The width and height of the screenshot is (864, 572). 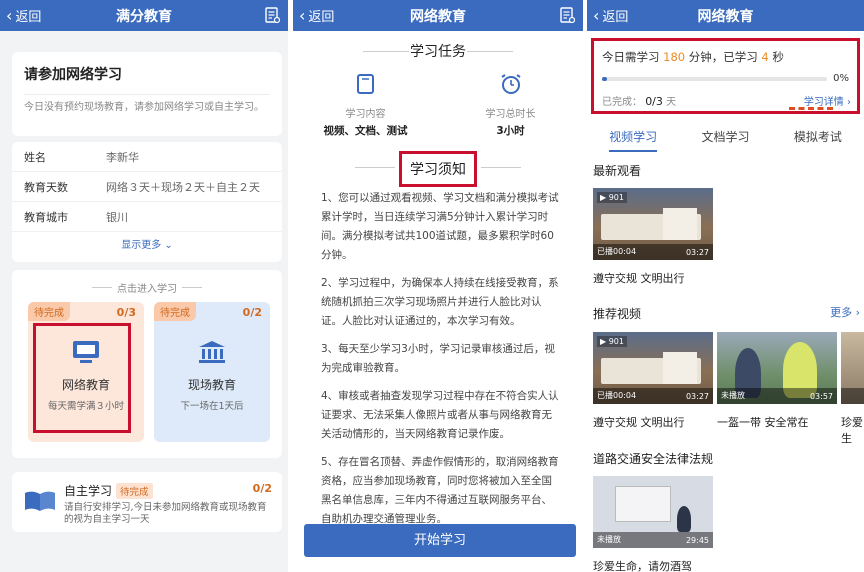 What do you see at coordinates (631, 57) in the screenshot?
I see `progress-prefix: 今日需学习` at bounding box center [631, 57].